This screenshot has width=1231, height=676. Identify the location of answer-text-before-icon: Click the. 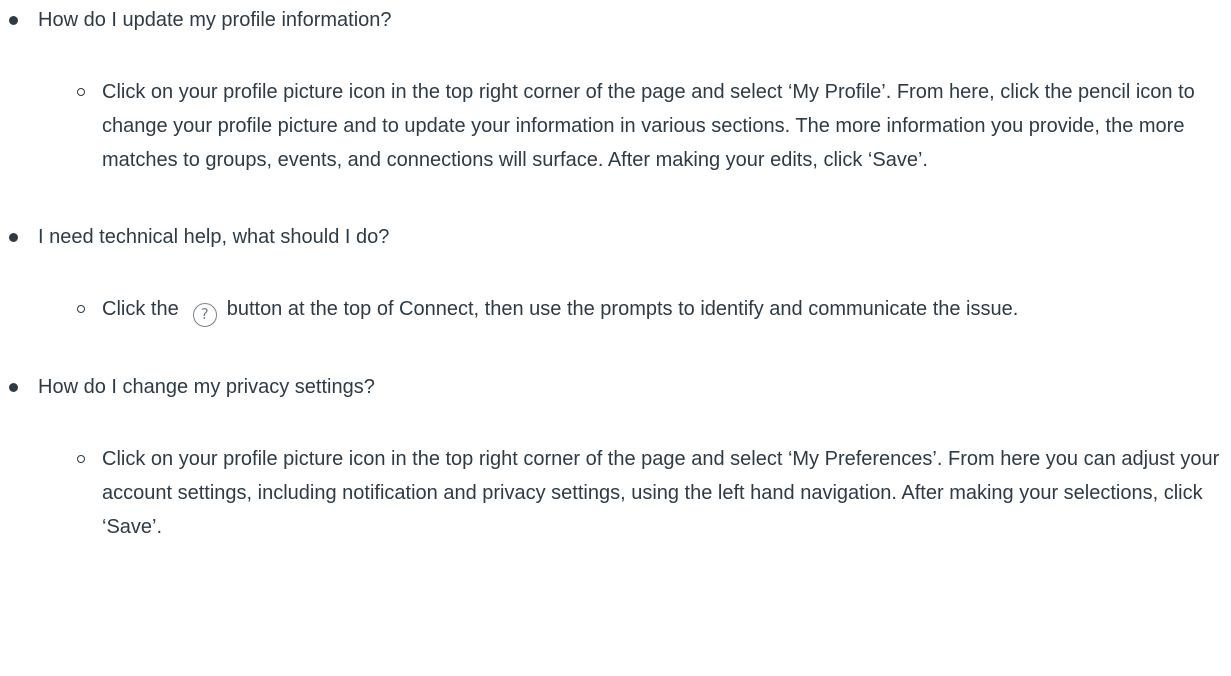
(140, 309).